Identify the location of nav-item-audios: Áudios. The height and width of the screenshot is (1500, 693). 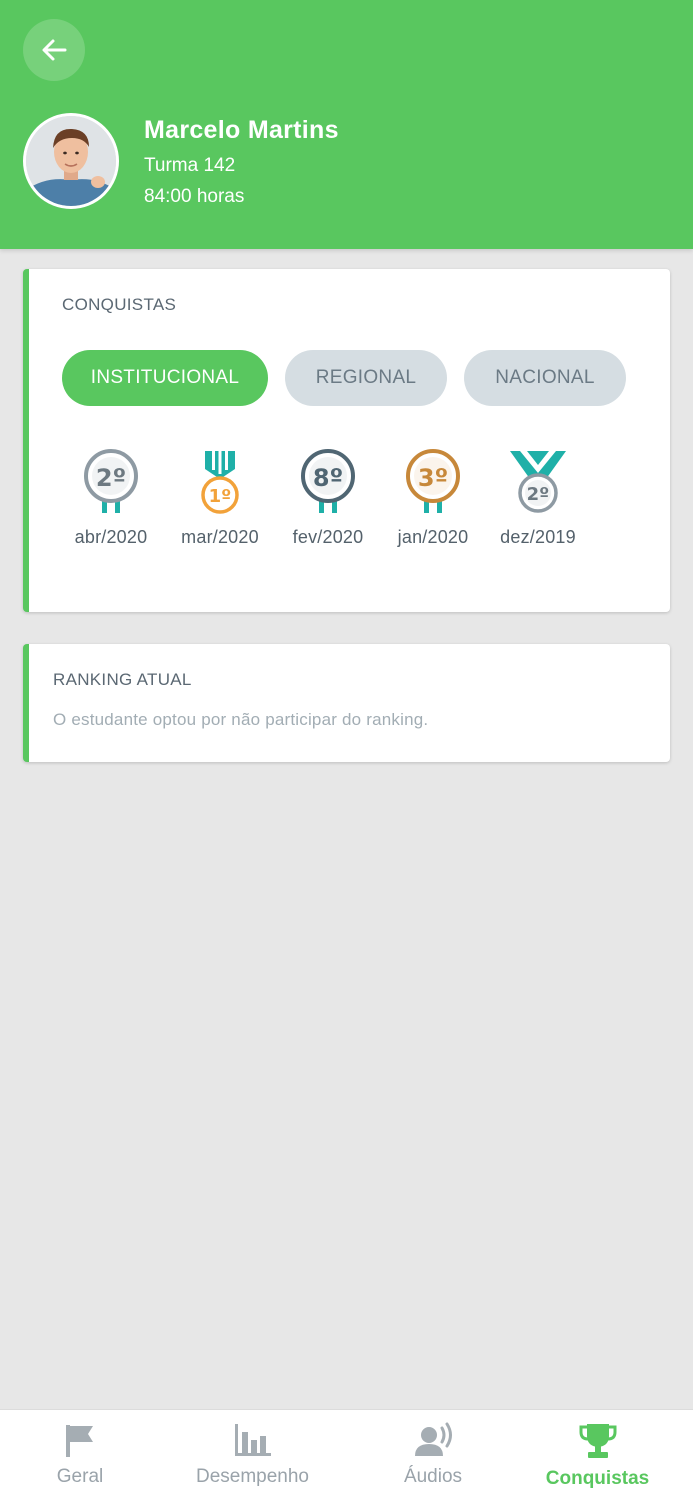
(433, 1455).